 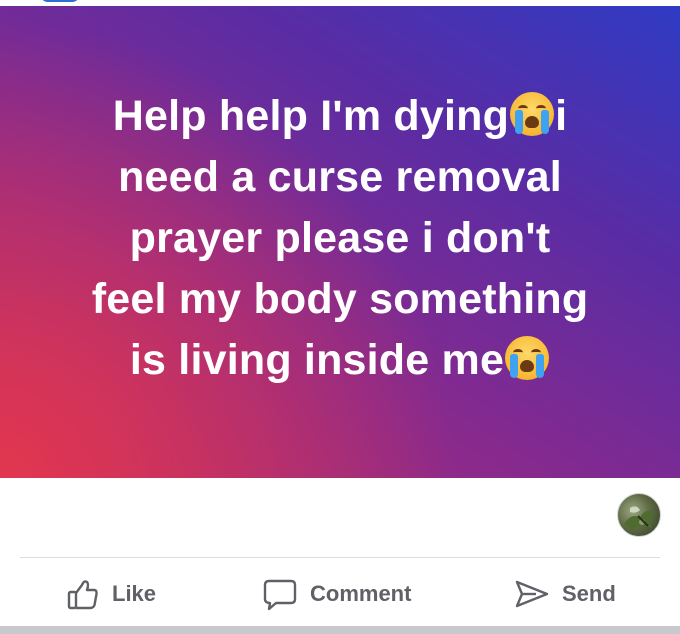 I want to click on paper-plane-icon, so click(x=532, y=594).